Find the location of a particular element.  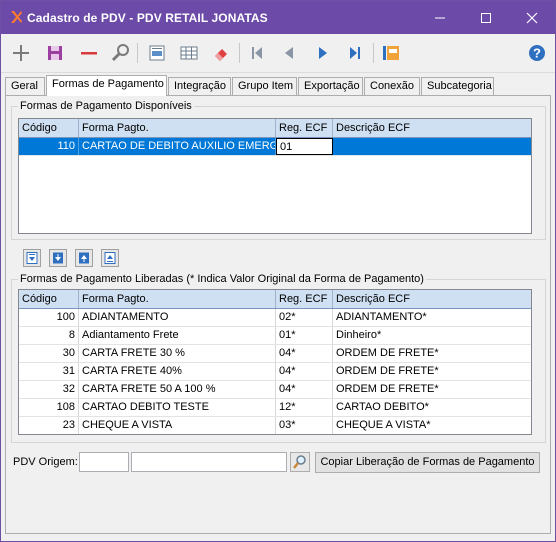

remove-button is located at coordinates (89, 53).